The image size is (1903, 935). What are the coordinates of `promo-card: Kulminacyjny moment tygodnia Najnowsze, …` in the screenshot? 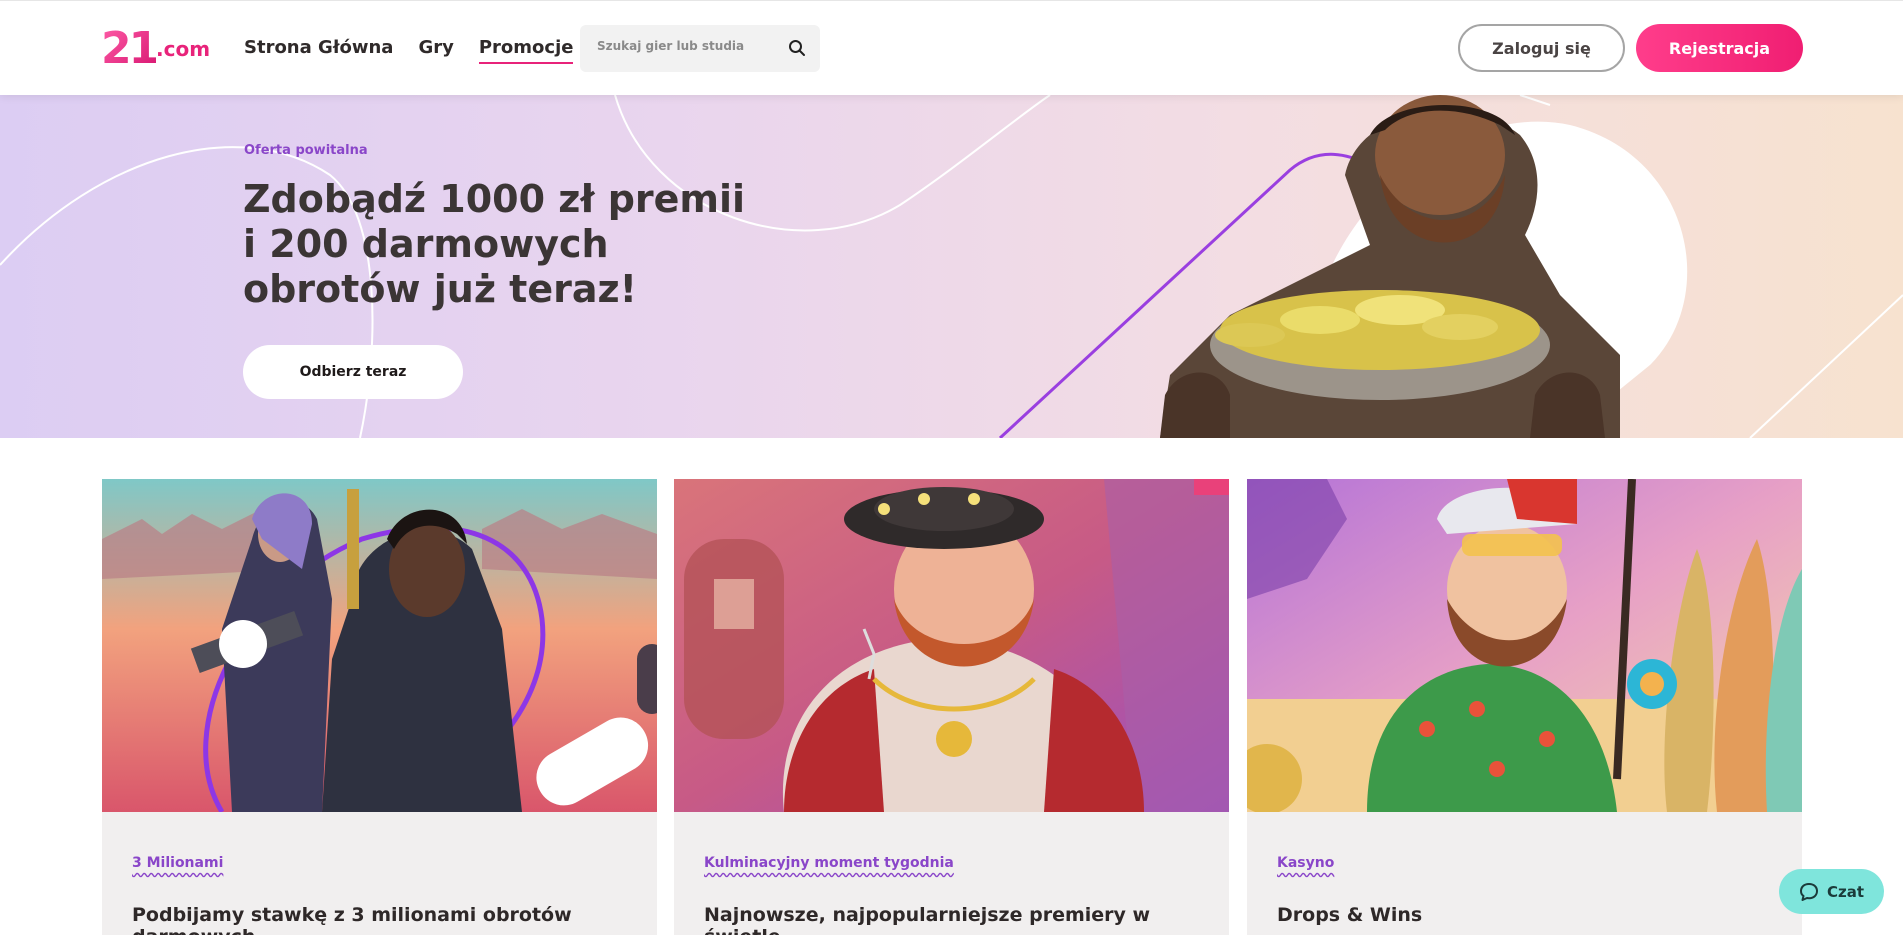 It's located at (951, 707).